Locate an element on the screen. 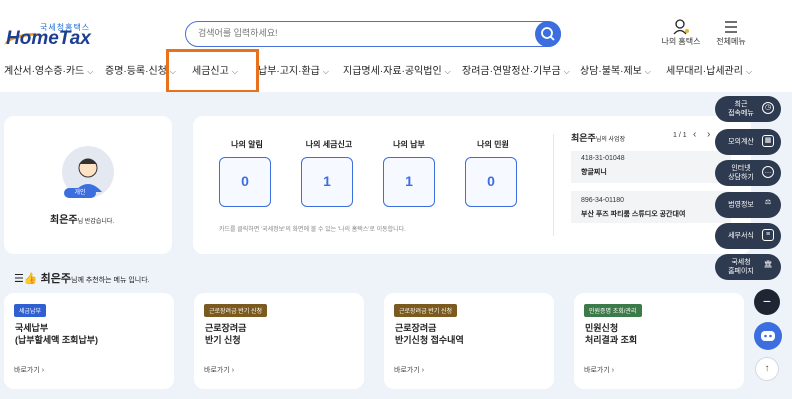 This screenshot has width=792, height=399. business-item: 896-34-01180 부산 푸즈 파티룸 스튜디오 공간대여 is located at coordinates (651, 207).